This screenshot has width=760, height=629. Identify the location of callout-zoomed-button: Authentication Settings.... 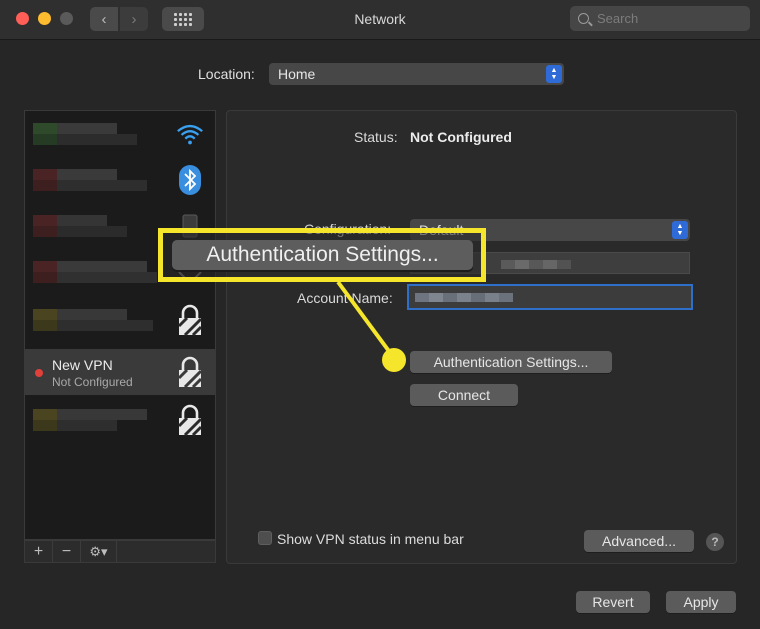
(322, 255).